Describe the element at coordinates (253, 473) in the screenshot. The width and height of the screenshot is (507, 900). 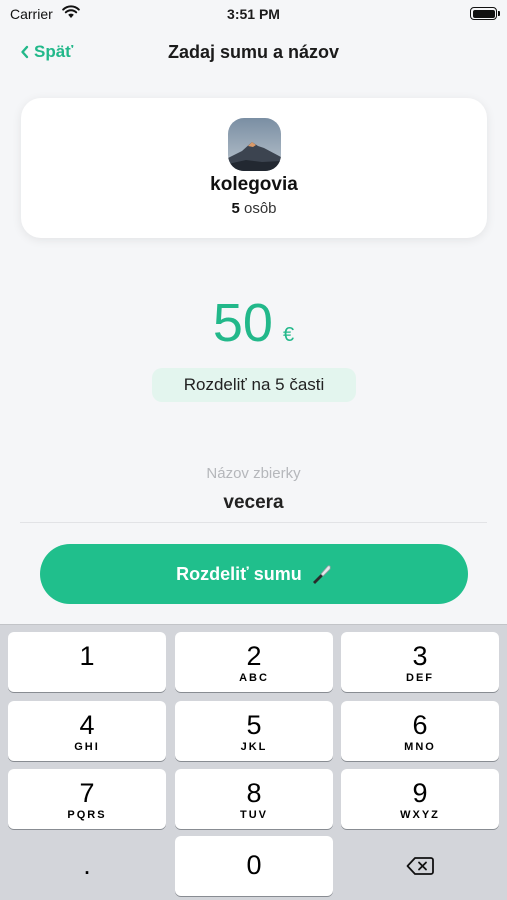
I see `collection-name-label: Názov zbierky` at that location.